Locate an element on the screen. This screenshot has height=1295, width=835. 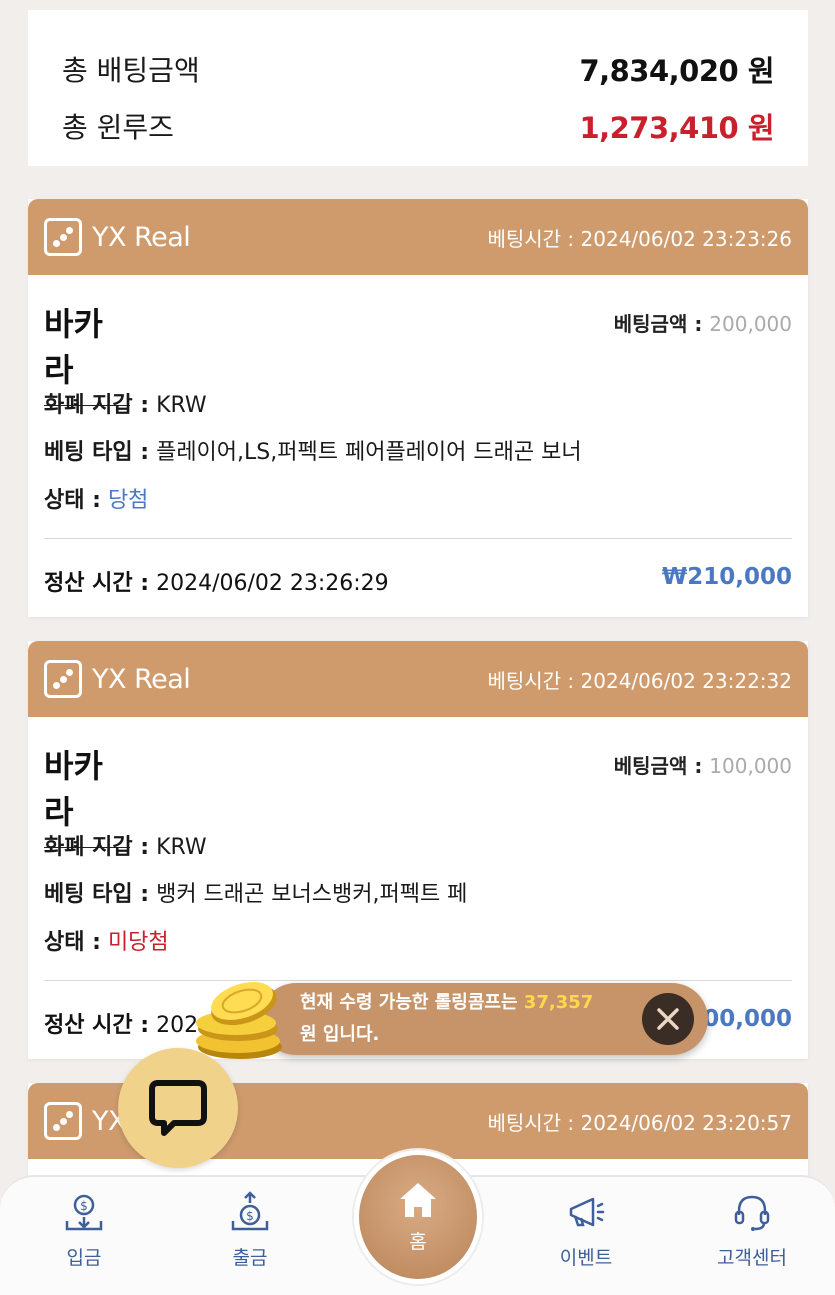
settle-row: 정산 시간 : 2024/06/02 23:26:29 is located at coordinates (216, 581).